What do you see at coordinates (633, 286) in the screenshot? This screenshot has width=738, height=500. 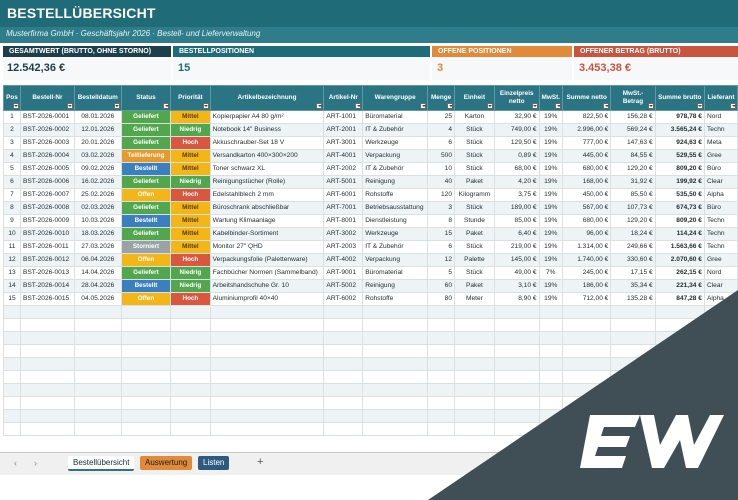 I see `cell-mwstb: 35,34 €` at bounding box center [633, 286].